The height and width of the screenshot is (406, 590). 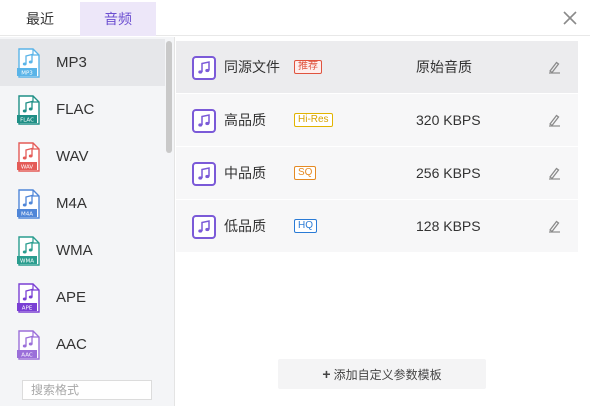 I want to click on add-custom-template-button: + 添加自定义参数模板, so click(x=382, y=374).